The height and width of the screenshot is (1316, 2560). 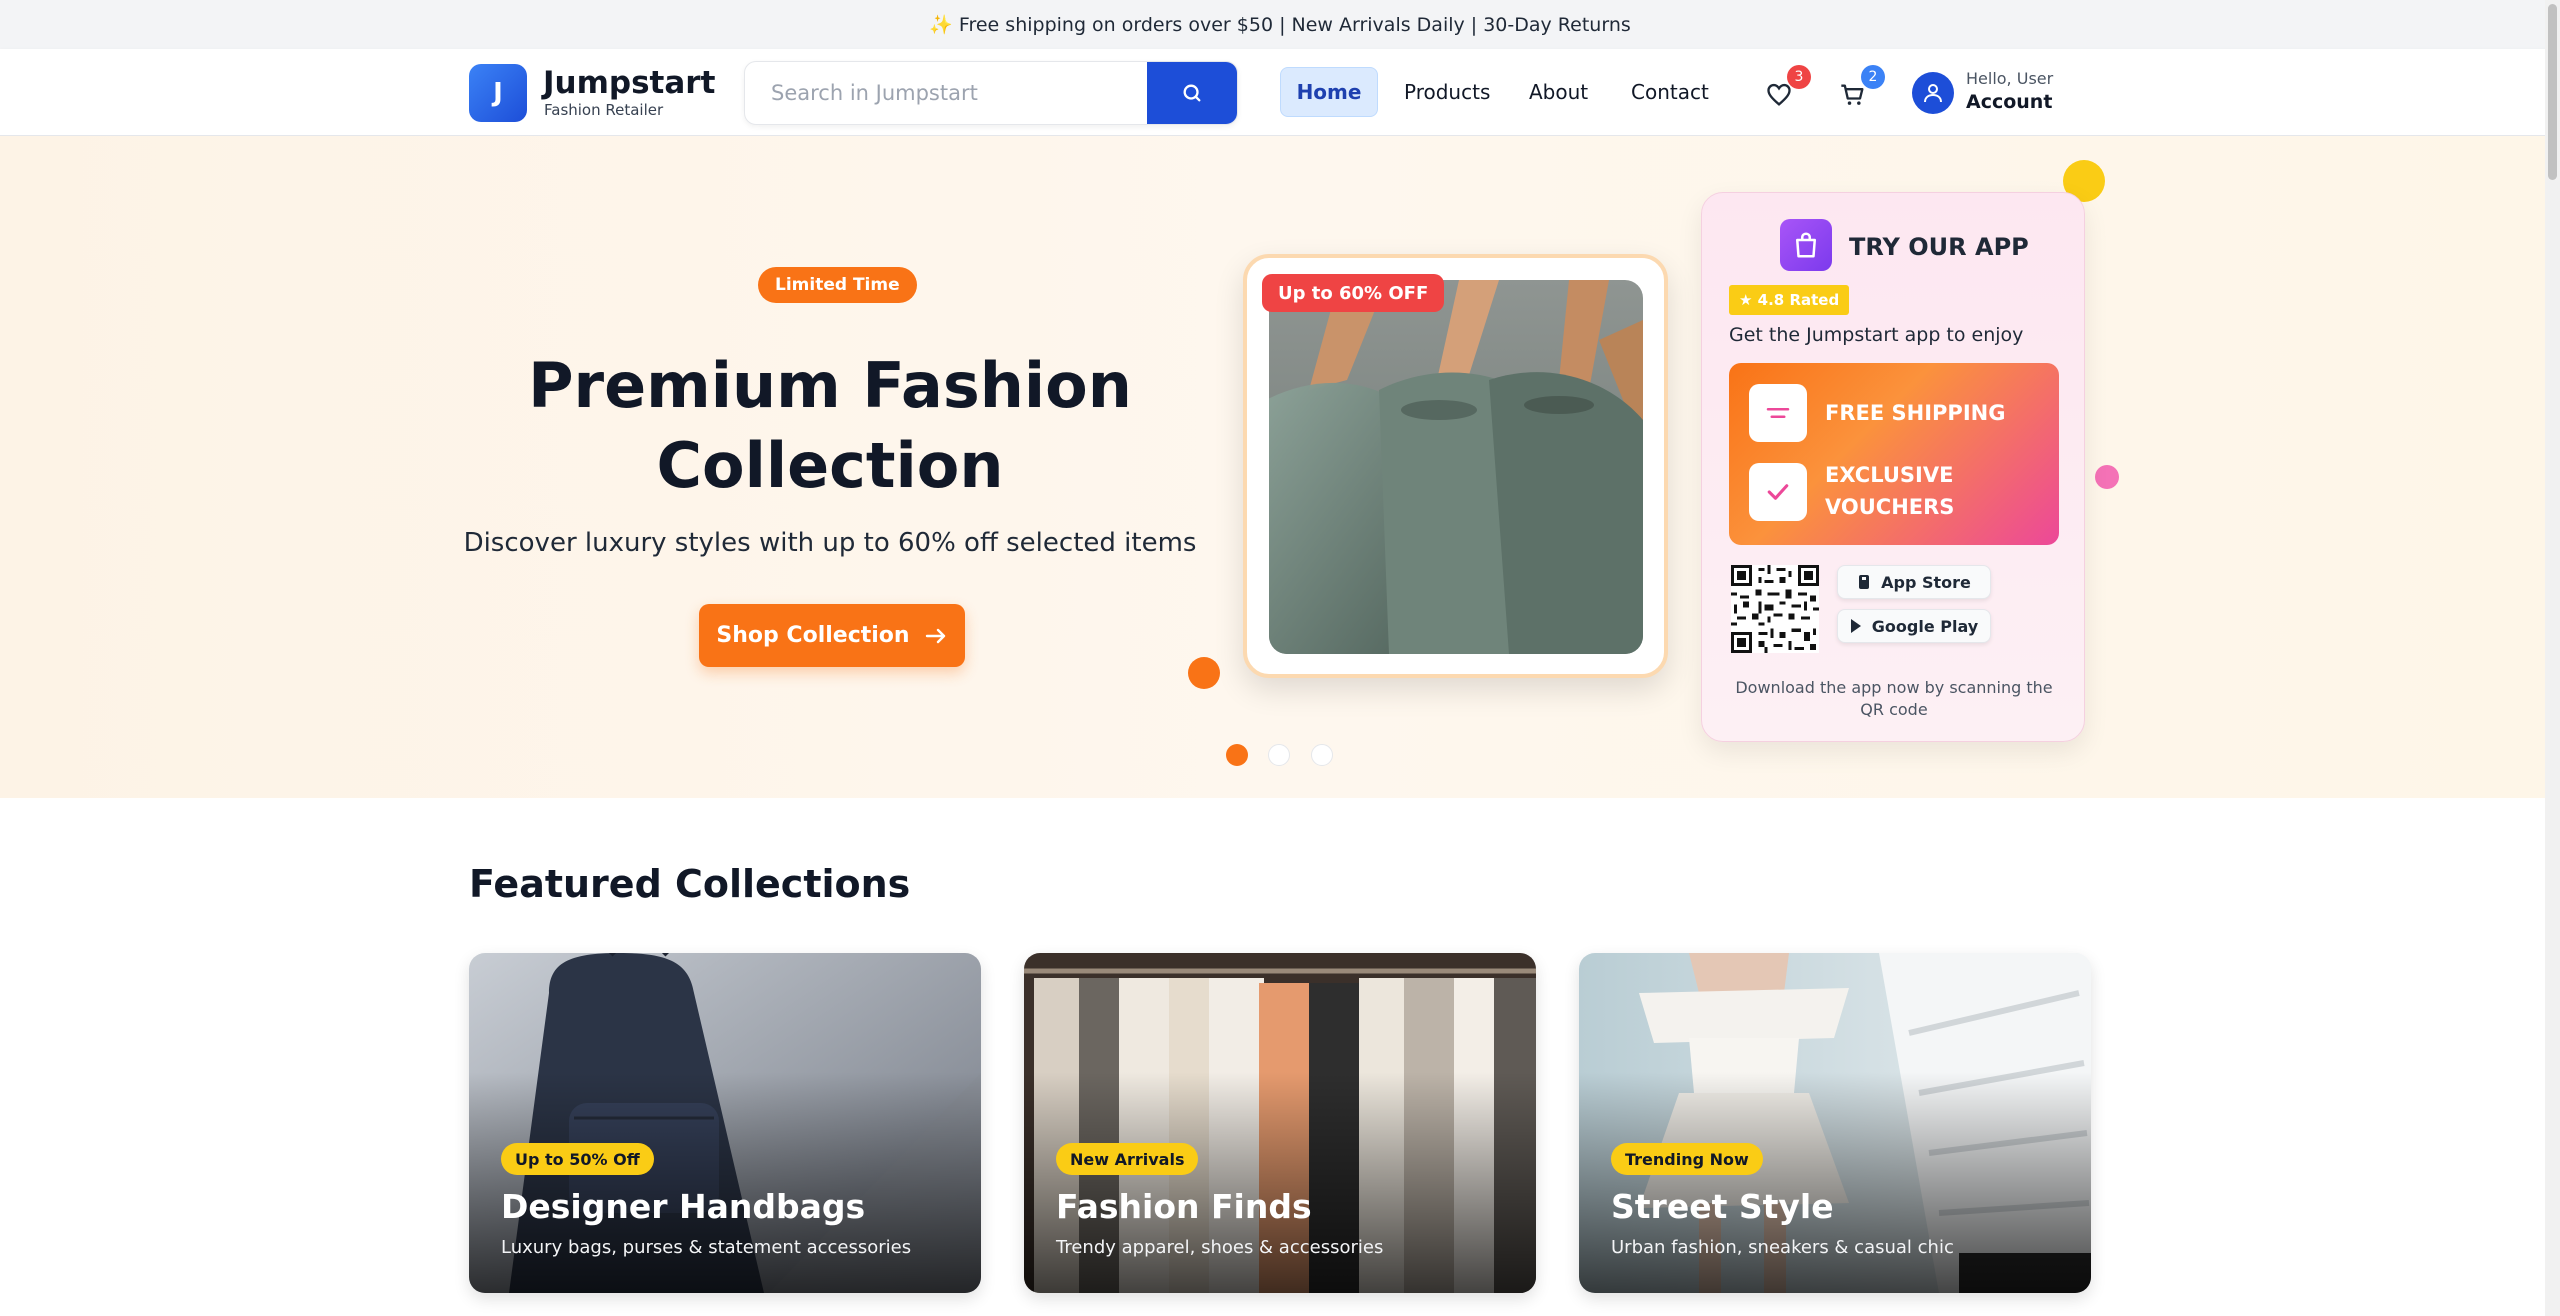 I want to click on hero-image, so click(x=1456, y=467).